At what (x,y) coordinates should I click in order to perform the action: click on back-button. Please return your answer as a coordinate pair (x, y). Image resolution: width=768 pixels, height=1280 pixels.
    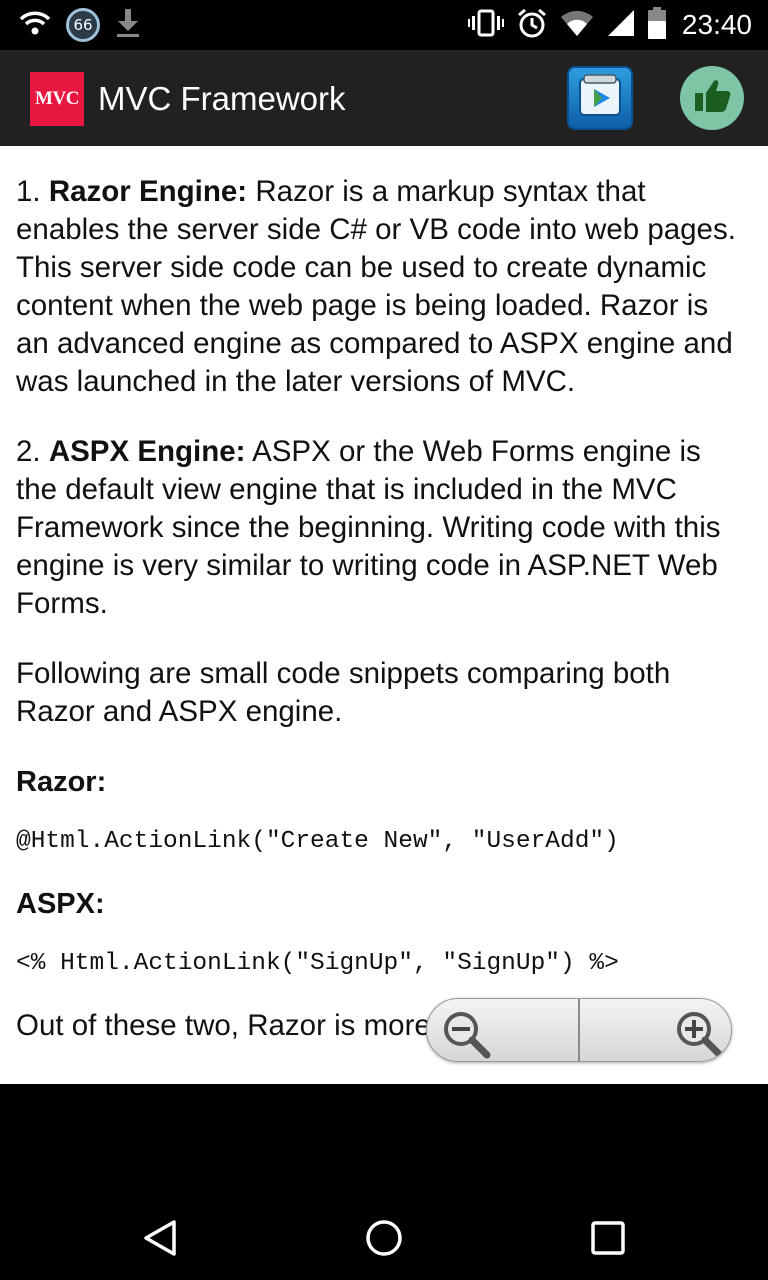
    Looking at the image, I should click on (160, 1240).